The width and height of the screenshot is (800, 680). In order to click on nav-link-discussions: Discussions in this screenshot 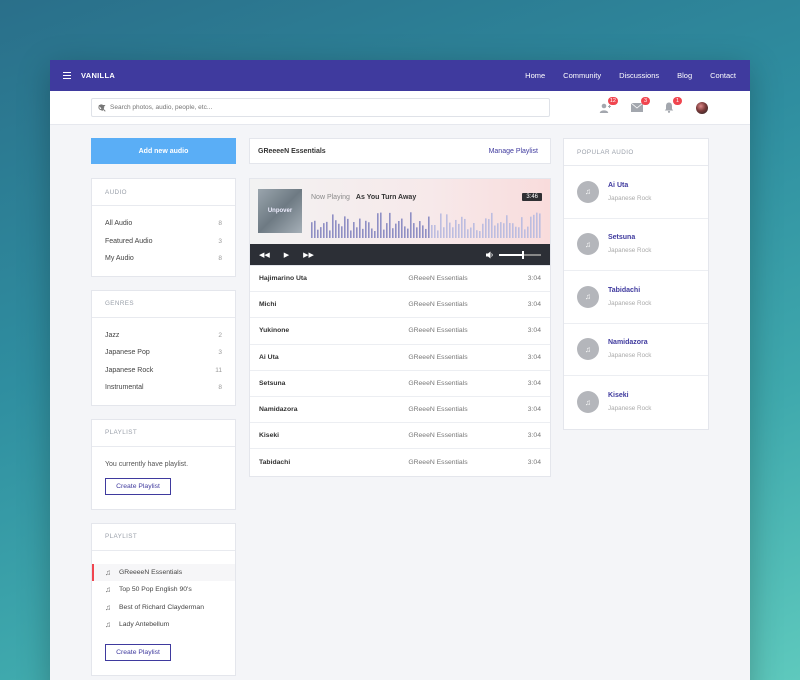, I will do `click(639, 75)`.